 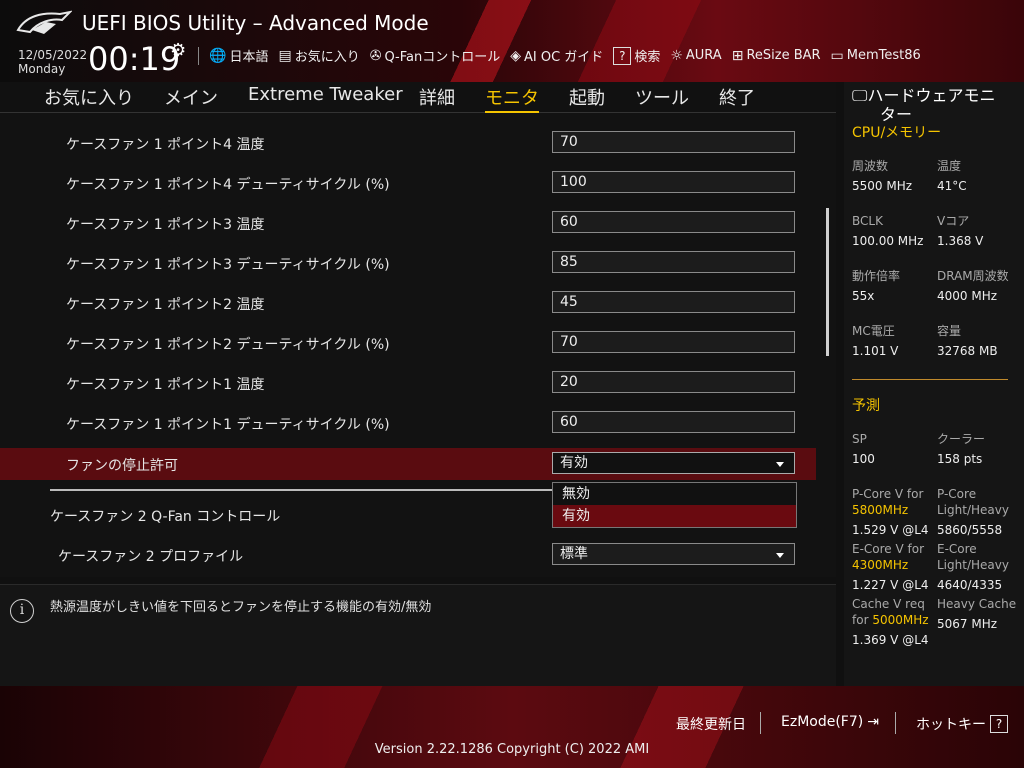 What do you see at coordinates (822, 722) in the screenshot?
I see `footer-label: EzMode(F7)` at bounding box center [822, 722].